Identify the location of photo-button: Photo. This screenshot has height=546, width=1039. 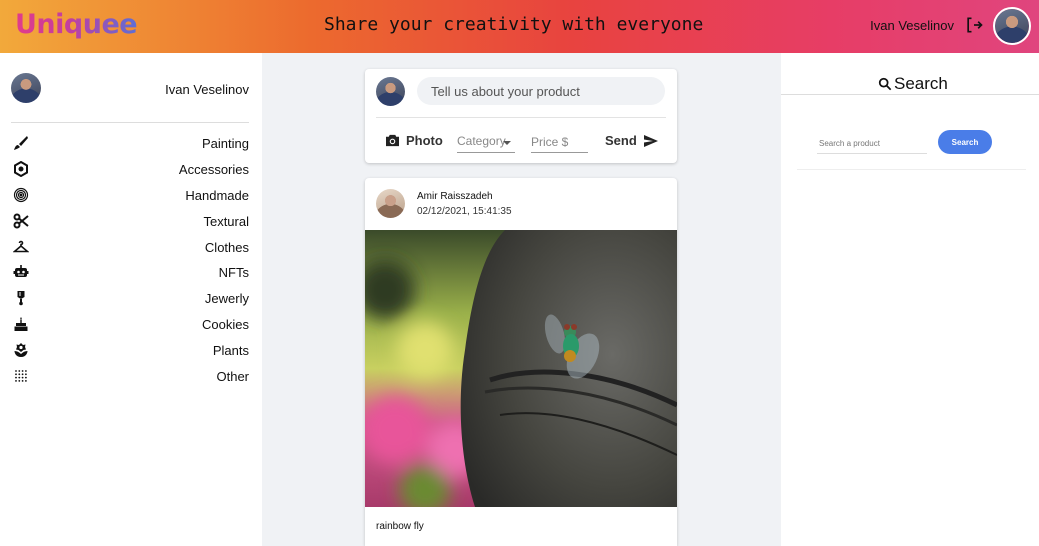
(414, 140).